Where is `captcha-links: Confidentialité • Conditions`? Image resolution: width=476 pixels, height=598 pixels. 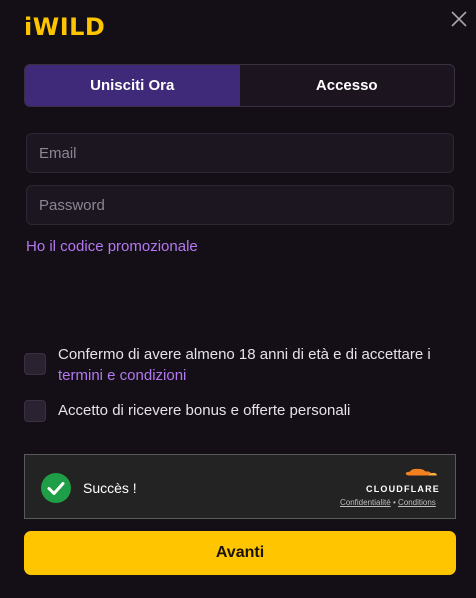
captcha-links: Confidentialité • Conditions is located at coordinates (388, 502).